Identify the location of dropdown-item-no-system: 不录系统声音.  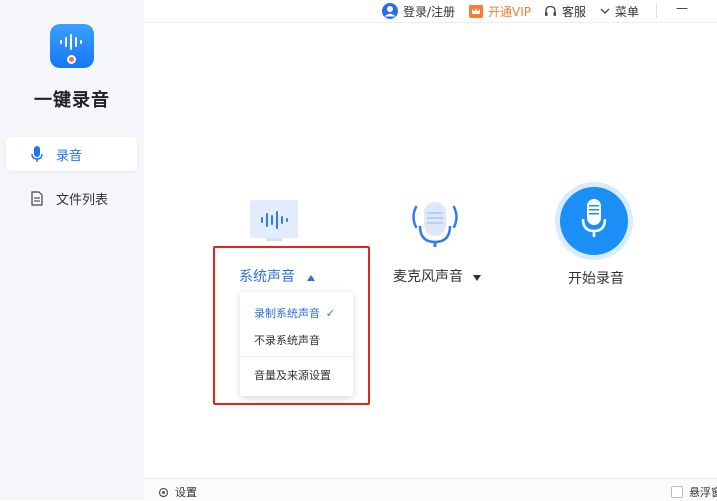
(299, 340).